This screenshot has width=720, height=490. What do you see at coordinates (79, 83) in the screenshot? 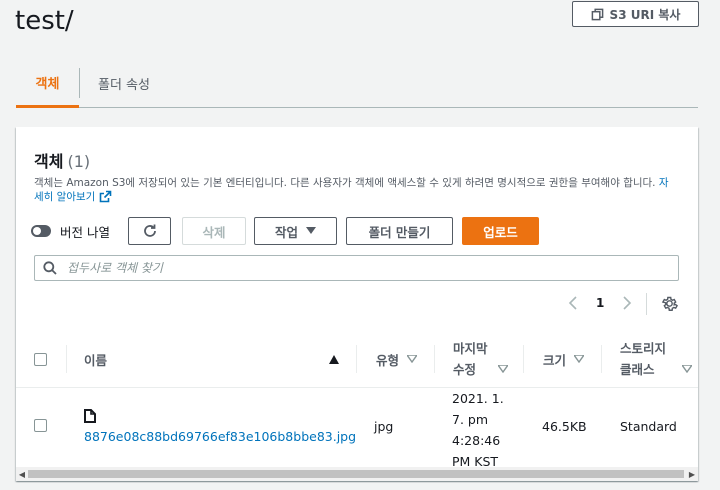
I see `tab-divider` at bounding box center [79, 83].